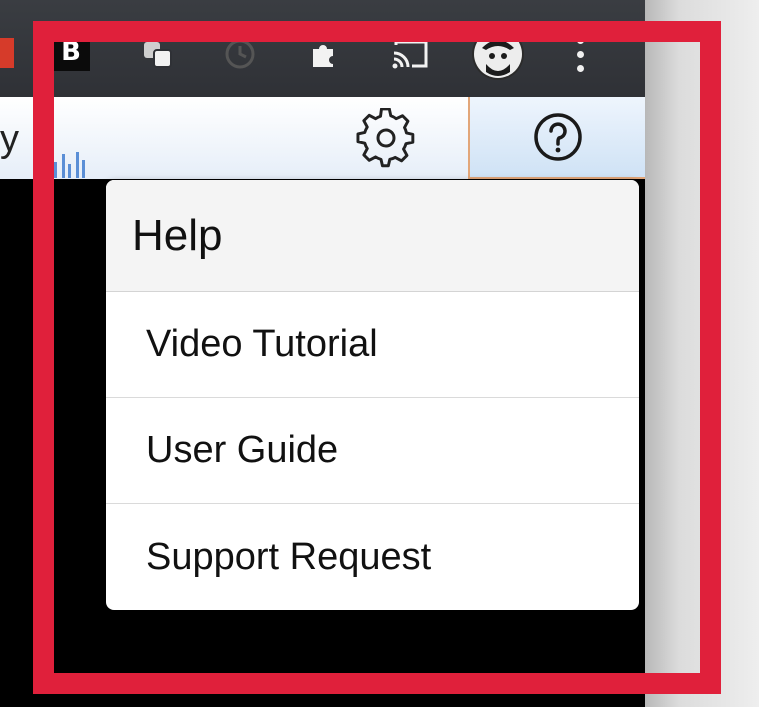 The height and width of the screenshot is (707, 759). What do you see at coordinates (411, 54) in the screenshot?
I see `cast-icon` at bounding box center [411, 54].